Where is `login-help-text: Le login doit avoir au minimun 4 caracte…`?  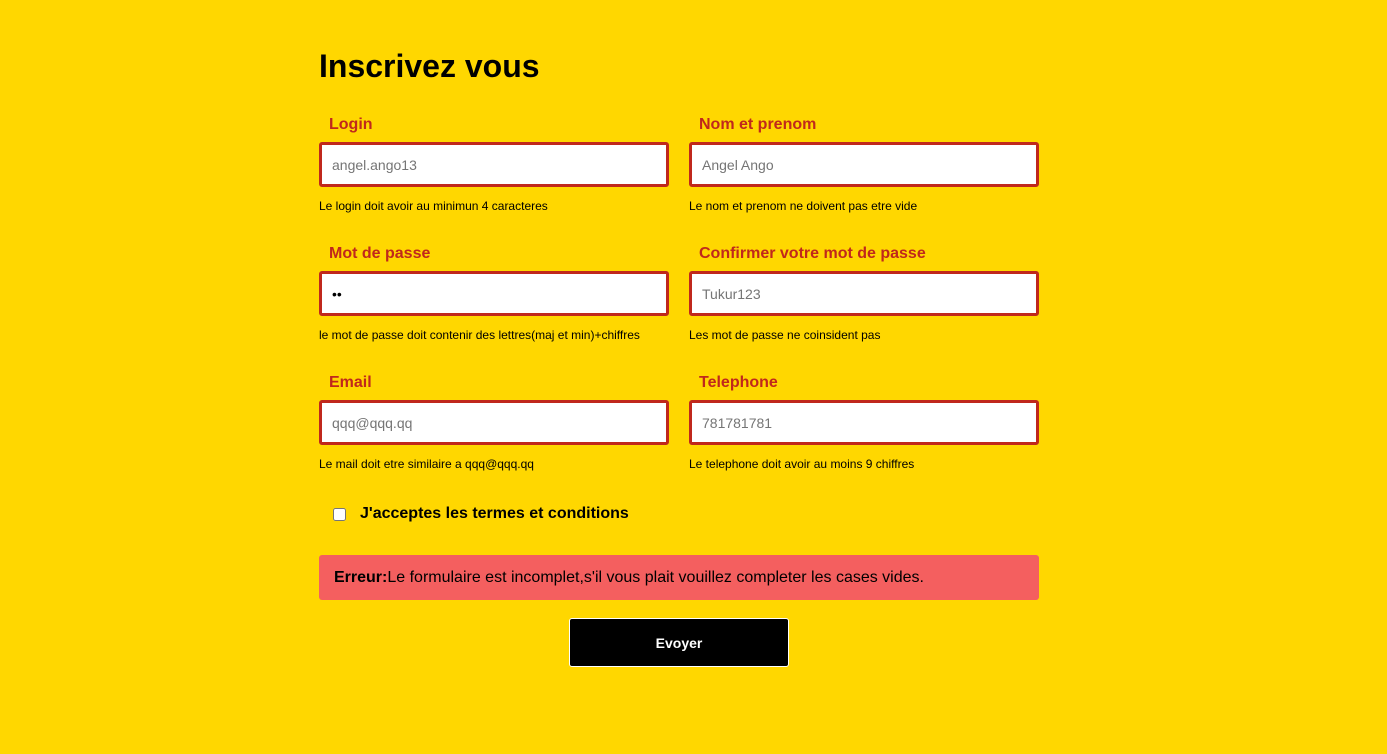 login-help-text: Le login doit avoir au minimun 4 caracte… is located at coordinates (433, 206).